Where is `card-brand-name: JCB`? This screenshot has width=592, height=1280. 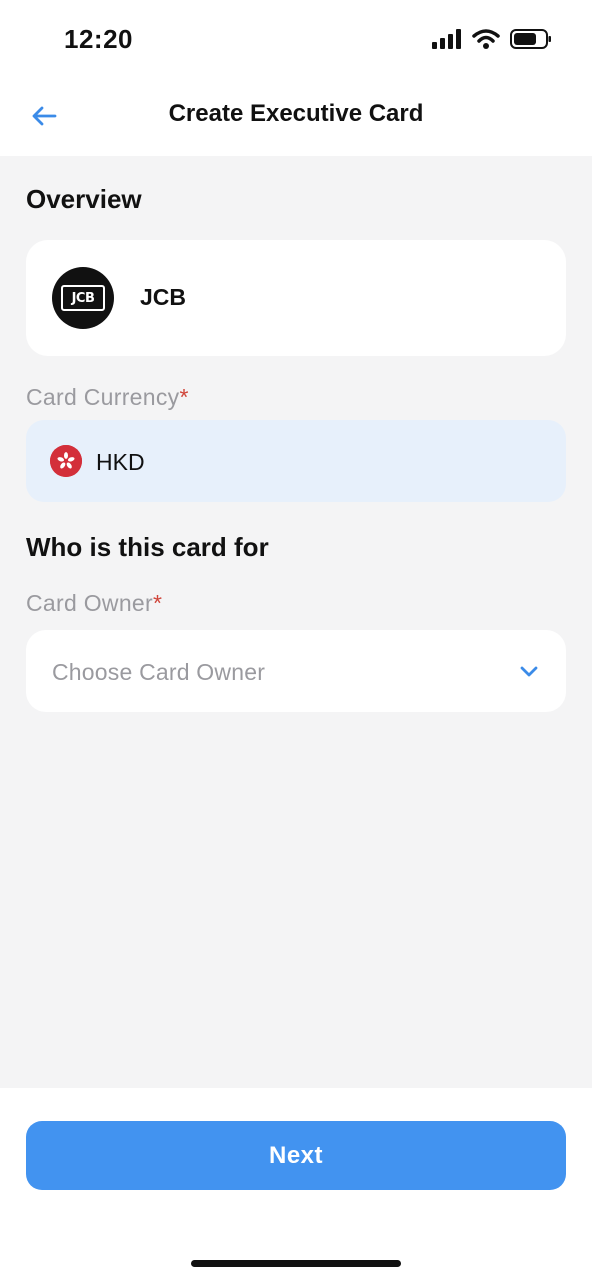 card-brand-name: JCB is located at coordinates (163, 297).